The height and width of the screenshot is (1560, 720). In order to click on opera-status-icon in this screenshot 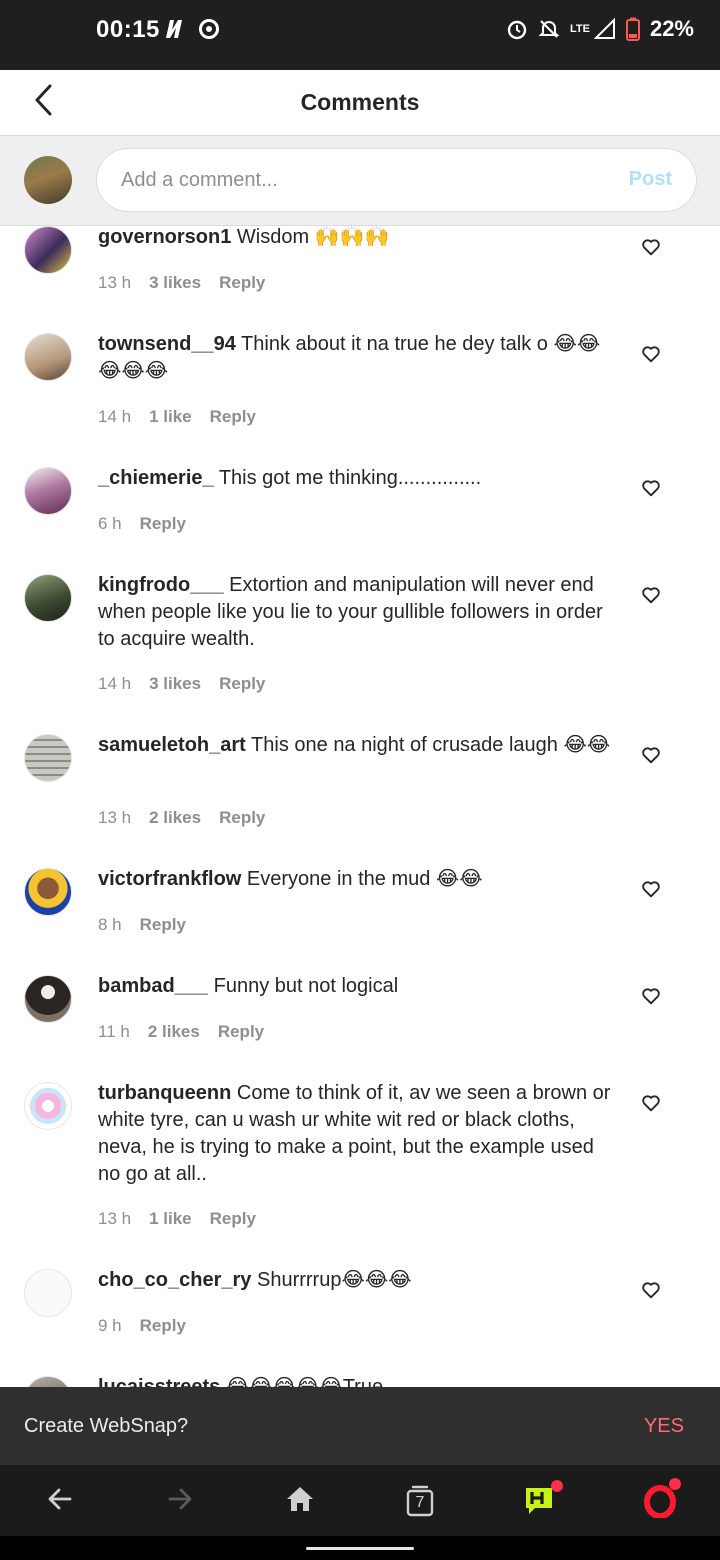, I will do `click(209, 31)`.